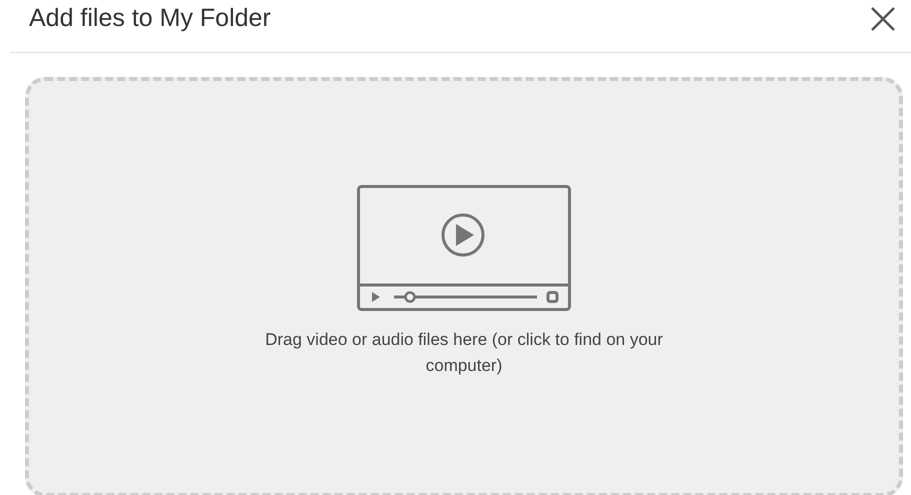 This screenshot has height=495, width=911. Describe the element at coordinates (464, 352) in the screenshot. I see `drop-instructions: Drag video or audio files here (or click to find on your computer)` at that location.